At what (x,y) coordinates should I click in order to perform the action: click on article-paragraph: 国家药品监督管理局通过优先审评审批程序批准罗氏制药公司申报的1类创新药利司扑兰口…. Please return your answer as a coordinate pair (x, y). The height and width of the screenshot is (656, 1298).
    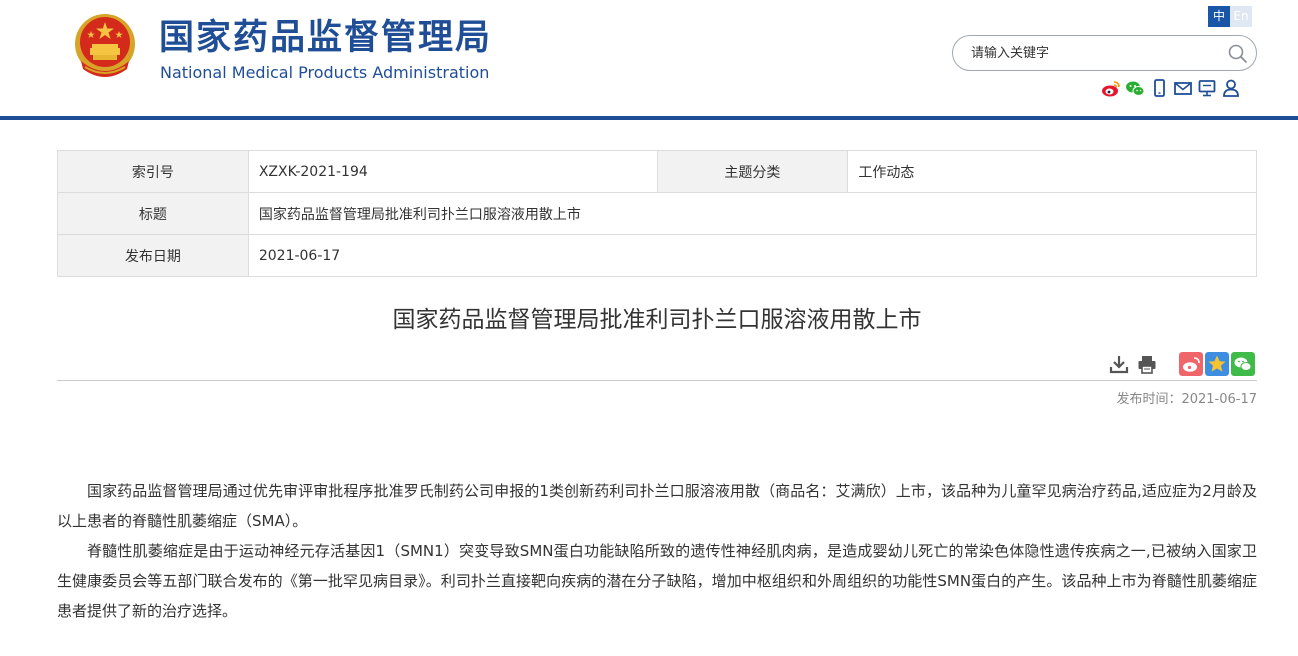
    Looking at the image, I should click on (657, 506).